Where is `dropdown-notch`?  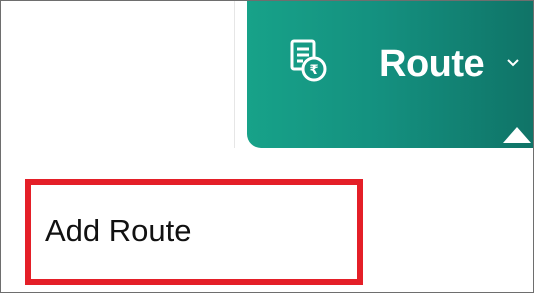
dropdown-notch is located at coordinates (517, 135).